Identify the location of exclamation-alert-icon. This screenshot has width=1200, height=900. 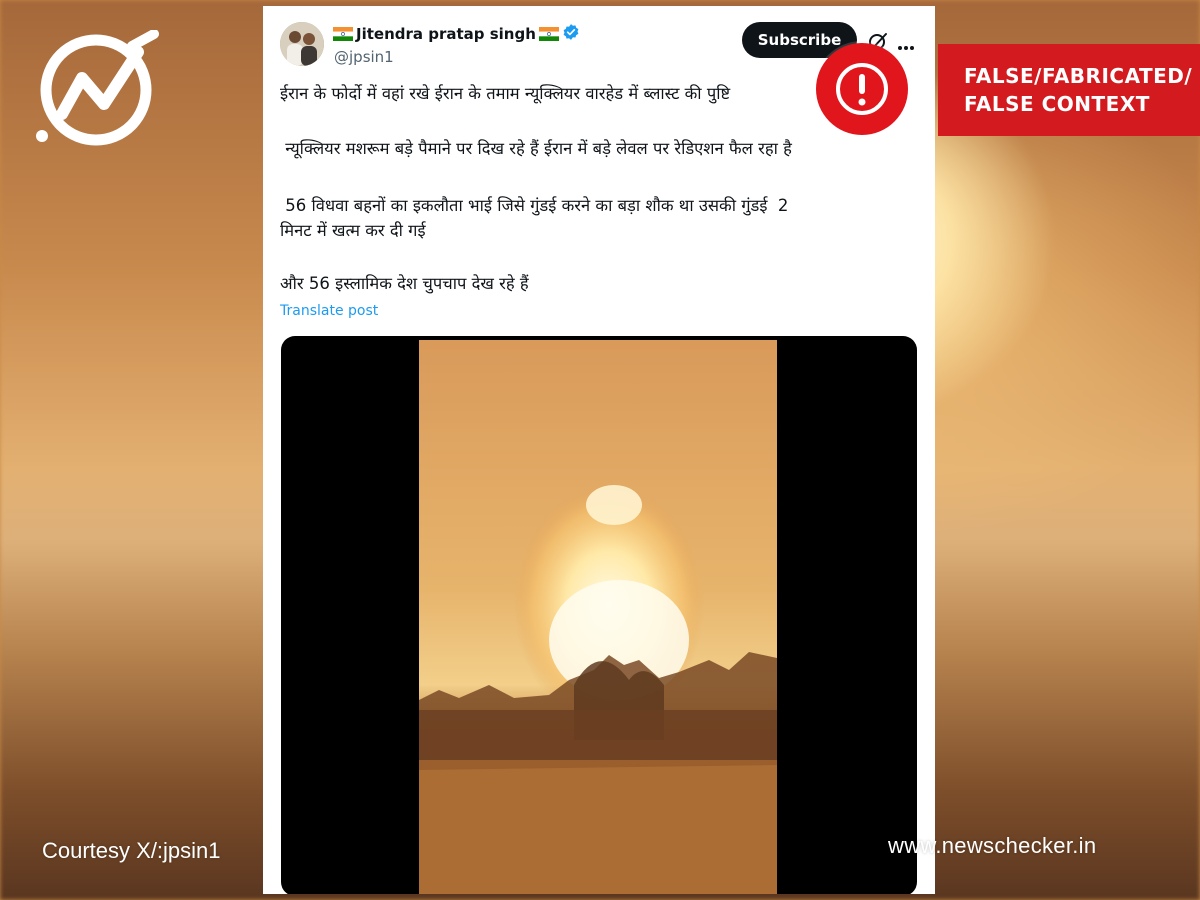
(862, 89).